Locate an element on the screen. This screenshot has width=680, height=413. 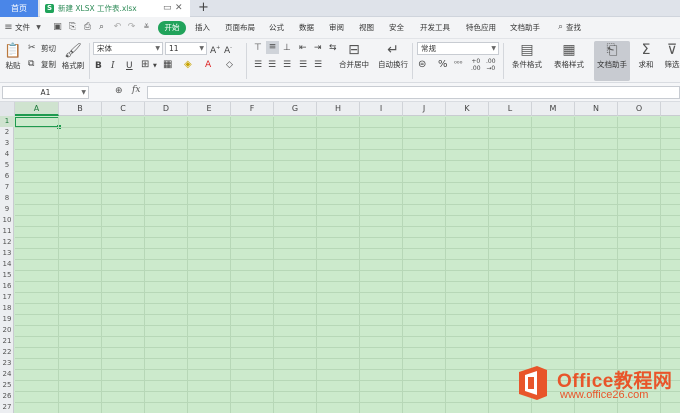
redo-icon: ↷ is located at coordinates (131, 27).